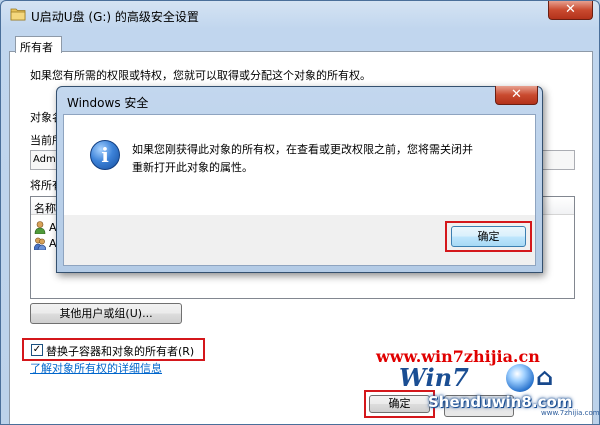  Describe the element at coordinates (570, 10) in the screenshot. I see `window-close-button: ✕` at that location.